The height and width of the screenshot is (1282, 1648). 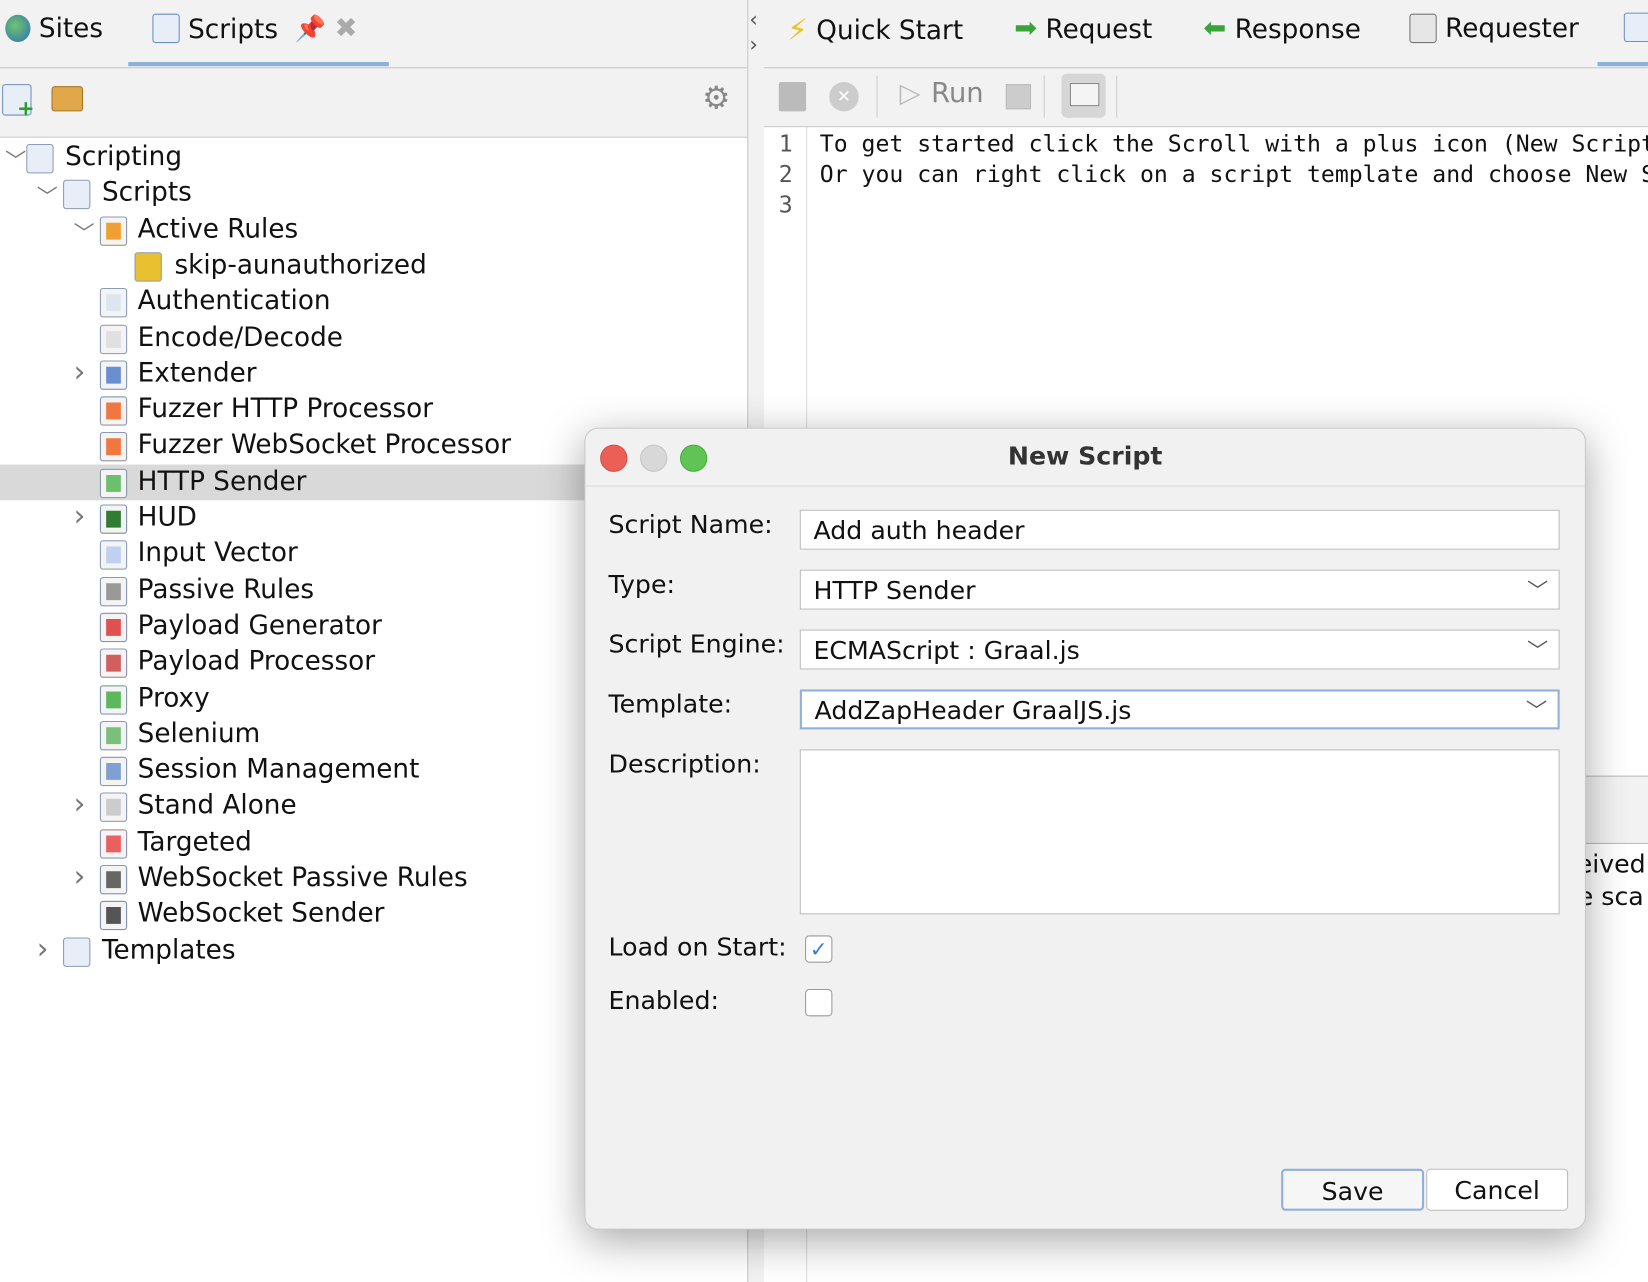 I want to click on arrow-left-icon: ⬅, so click(x=1215, y=28).